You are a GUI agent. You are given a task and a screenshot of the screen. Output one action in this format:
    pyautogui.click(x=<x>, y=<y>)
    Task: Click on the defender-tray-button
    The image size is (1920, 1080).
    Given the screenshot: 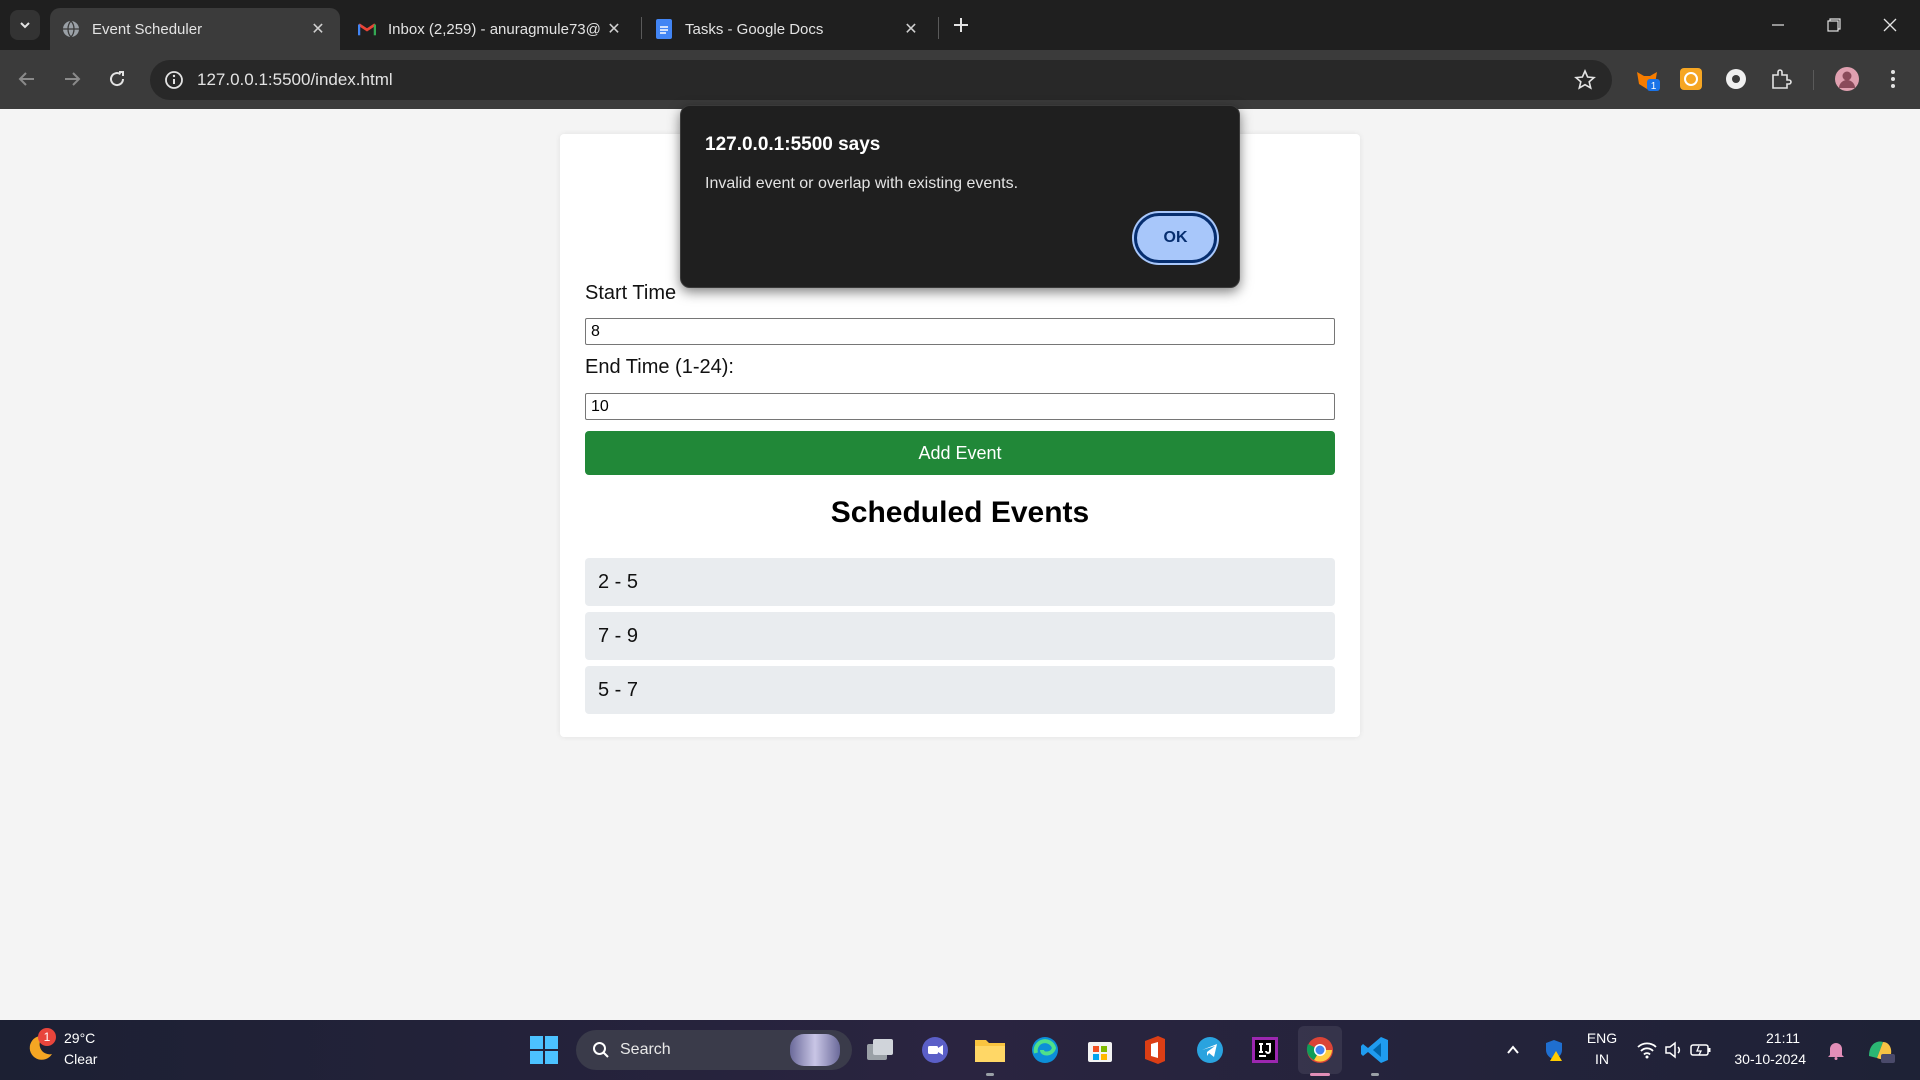 What is the action you would take?
    pyautogui.click(x=1554, y=1050)
    